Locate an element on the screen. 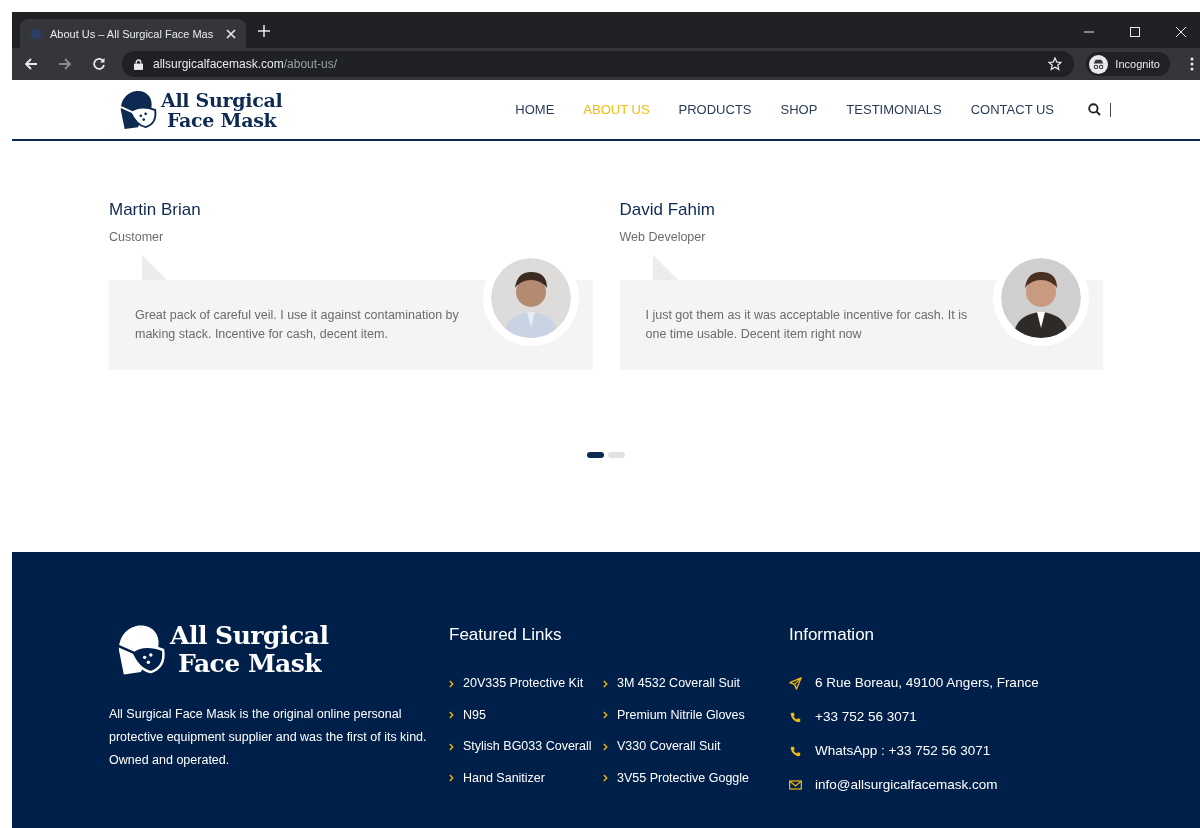  footer-link: 20V335 Protective Kit is located at coordinates (523, 684).